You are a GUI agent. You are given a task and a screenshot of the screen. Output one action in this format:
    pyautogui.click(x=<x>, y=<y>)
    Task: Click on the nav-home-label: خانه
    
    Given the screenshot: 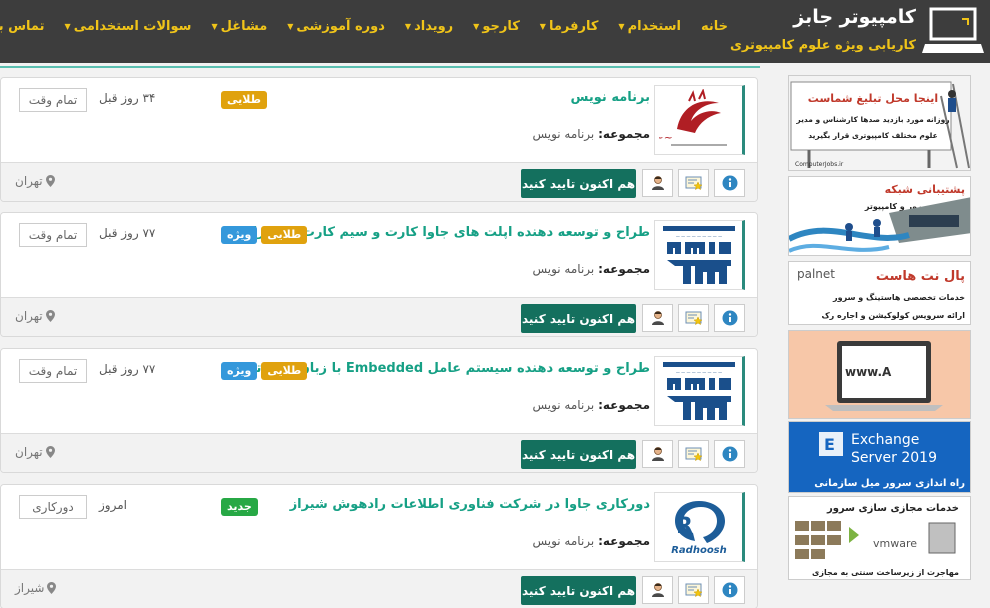 What is the action you would take?
    pyautogui.click(x=714, y=26)
    